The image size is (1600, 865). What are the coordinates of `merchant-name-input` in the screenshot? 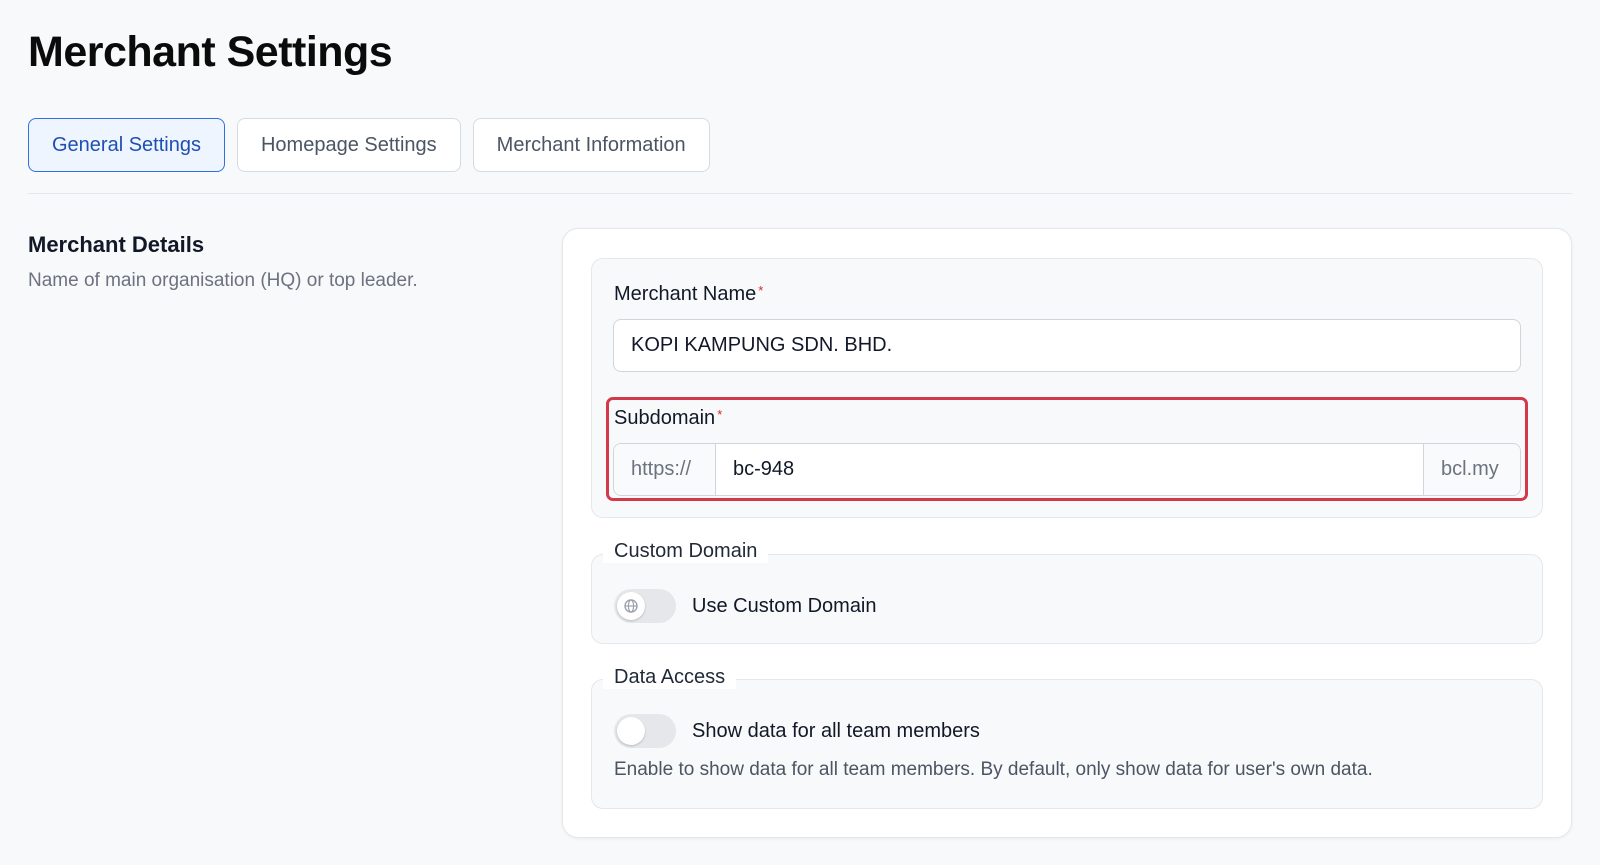 It's located at (1067, 345).